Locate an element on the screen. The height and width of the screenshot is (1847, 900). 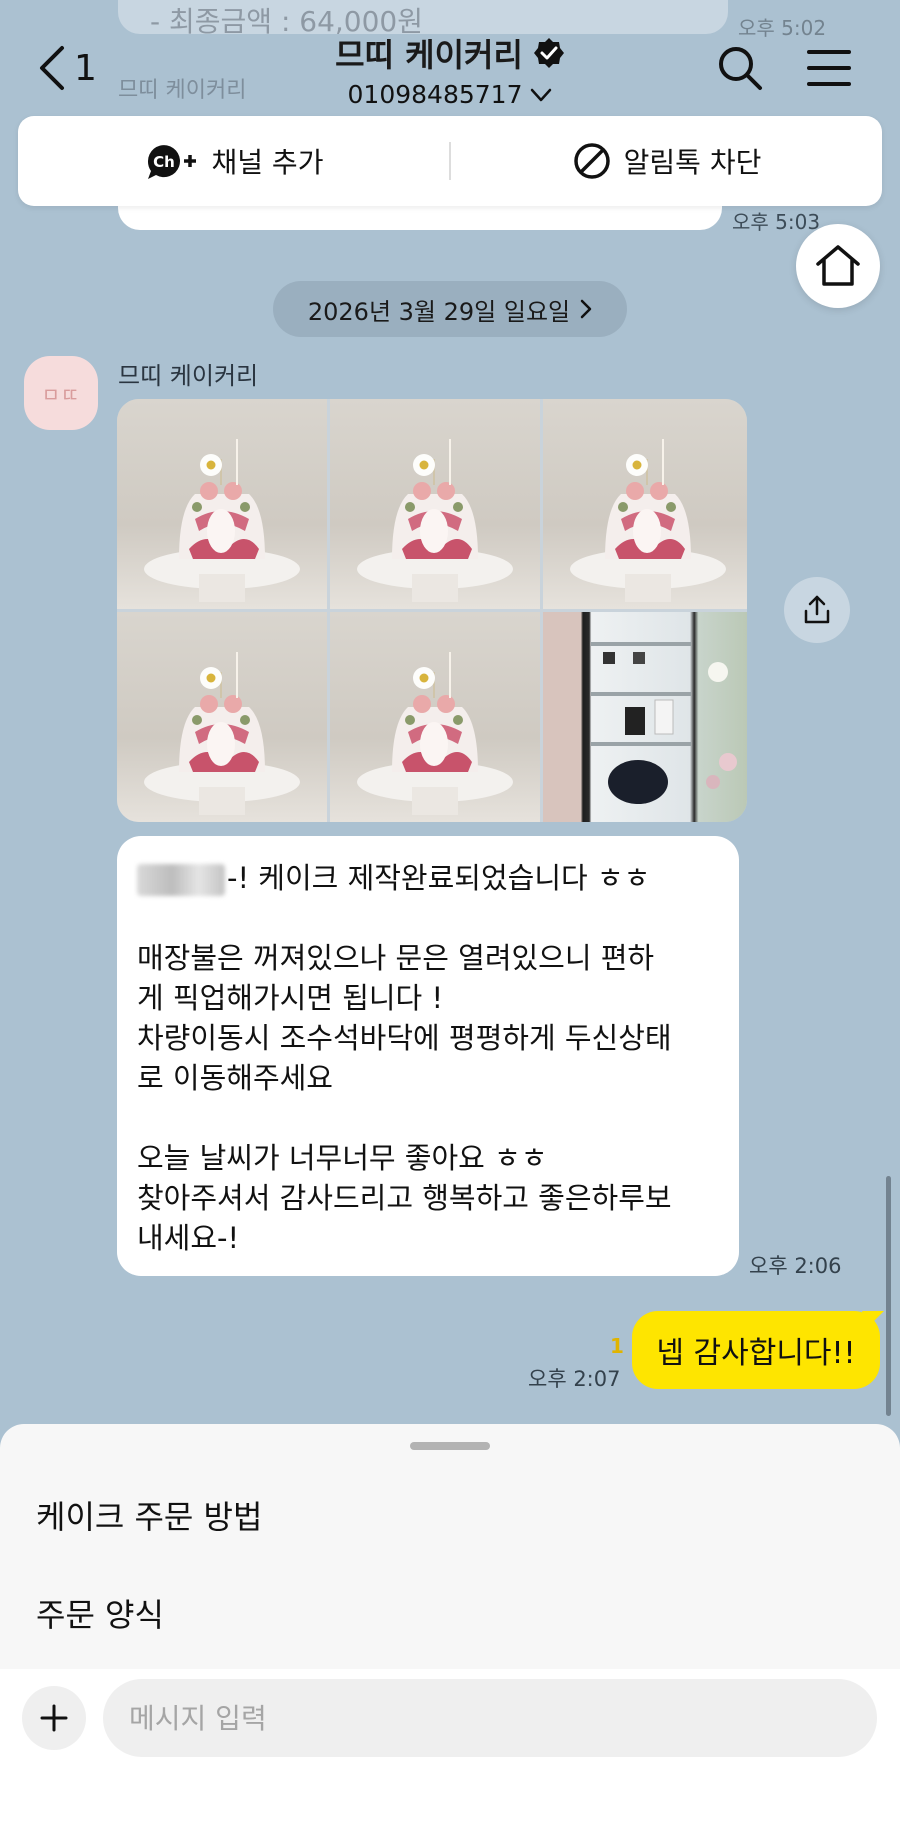
svg-text: Ch is located at coordinates (164, 162).